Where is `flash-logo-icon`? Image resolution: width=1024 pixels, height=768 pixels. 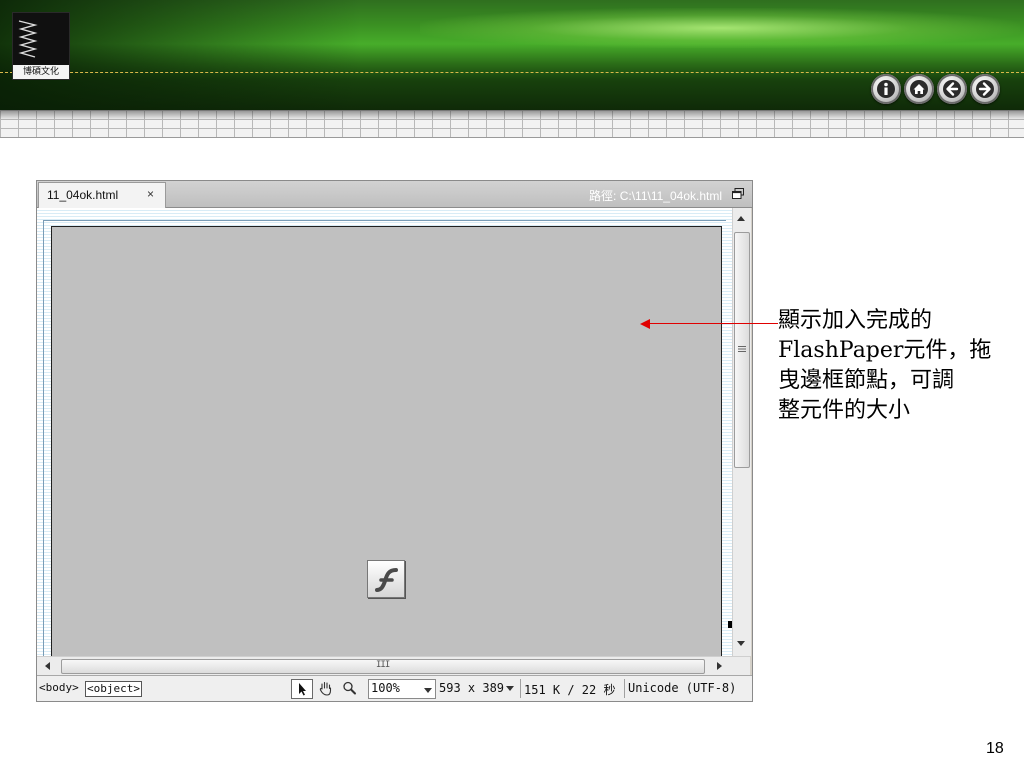 flash-logo-icon is located at coordinates (386, 579).